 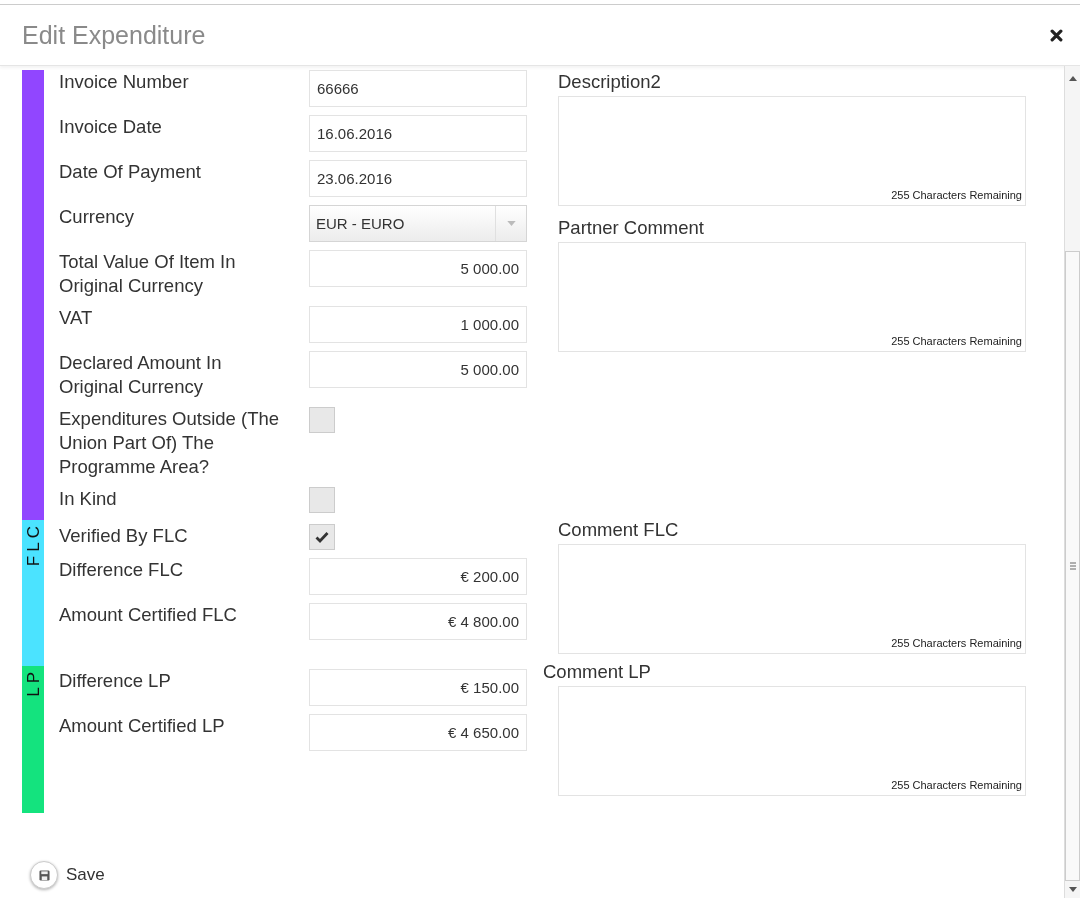 What do you see at coordinates (511, 223) in the screenshot?
I see `caret-icon` at bounding box center [511, 223].